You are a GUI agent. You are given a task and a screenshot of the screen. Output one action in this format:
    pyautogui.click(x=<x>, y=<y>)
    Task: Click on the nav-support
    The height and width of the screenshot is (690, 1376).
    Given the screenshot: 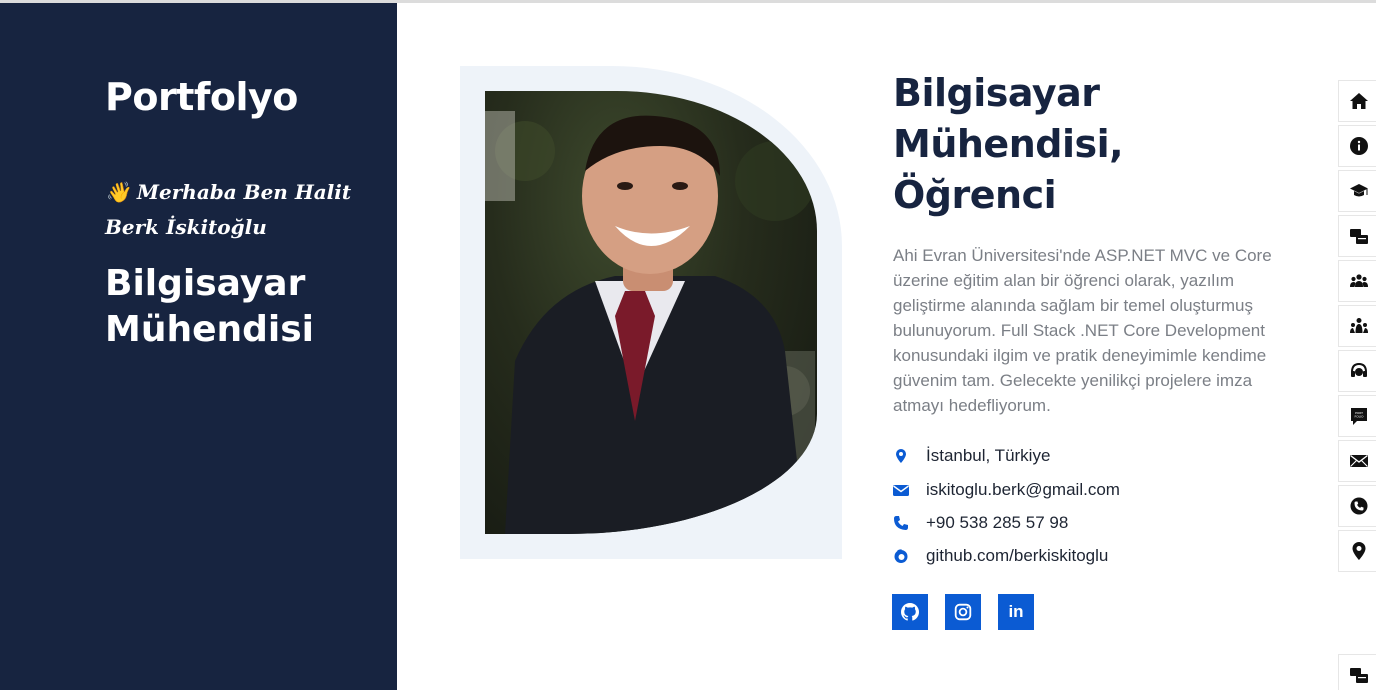 What is the action you would take?
    pyautogui.click(x=1357, y=371)
    